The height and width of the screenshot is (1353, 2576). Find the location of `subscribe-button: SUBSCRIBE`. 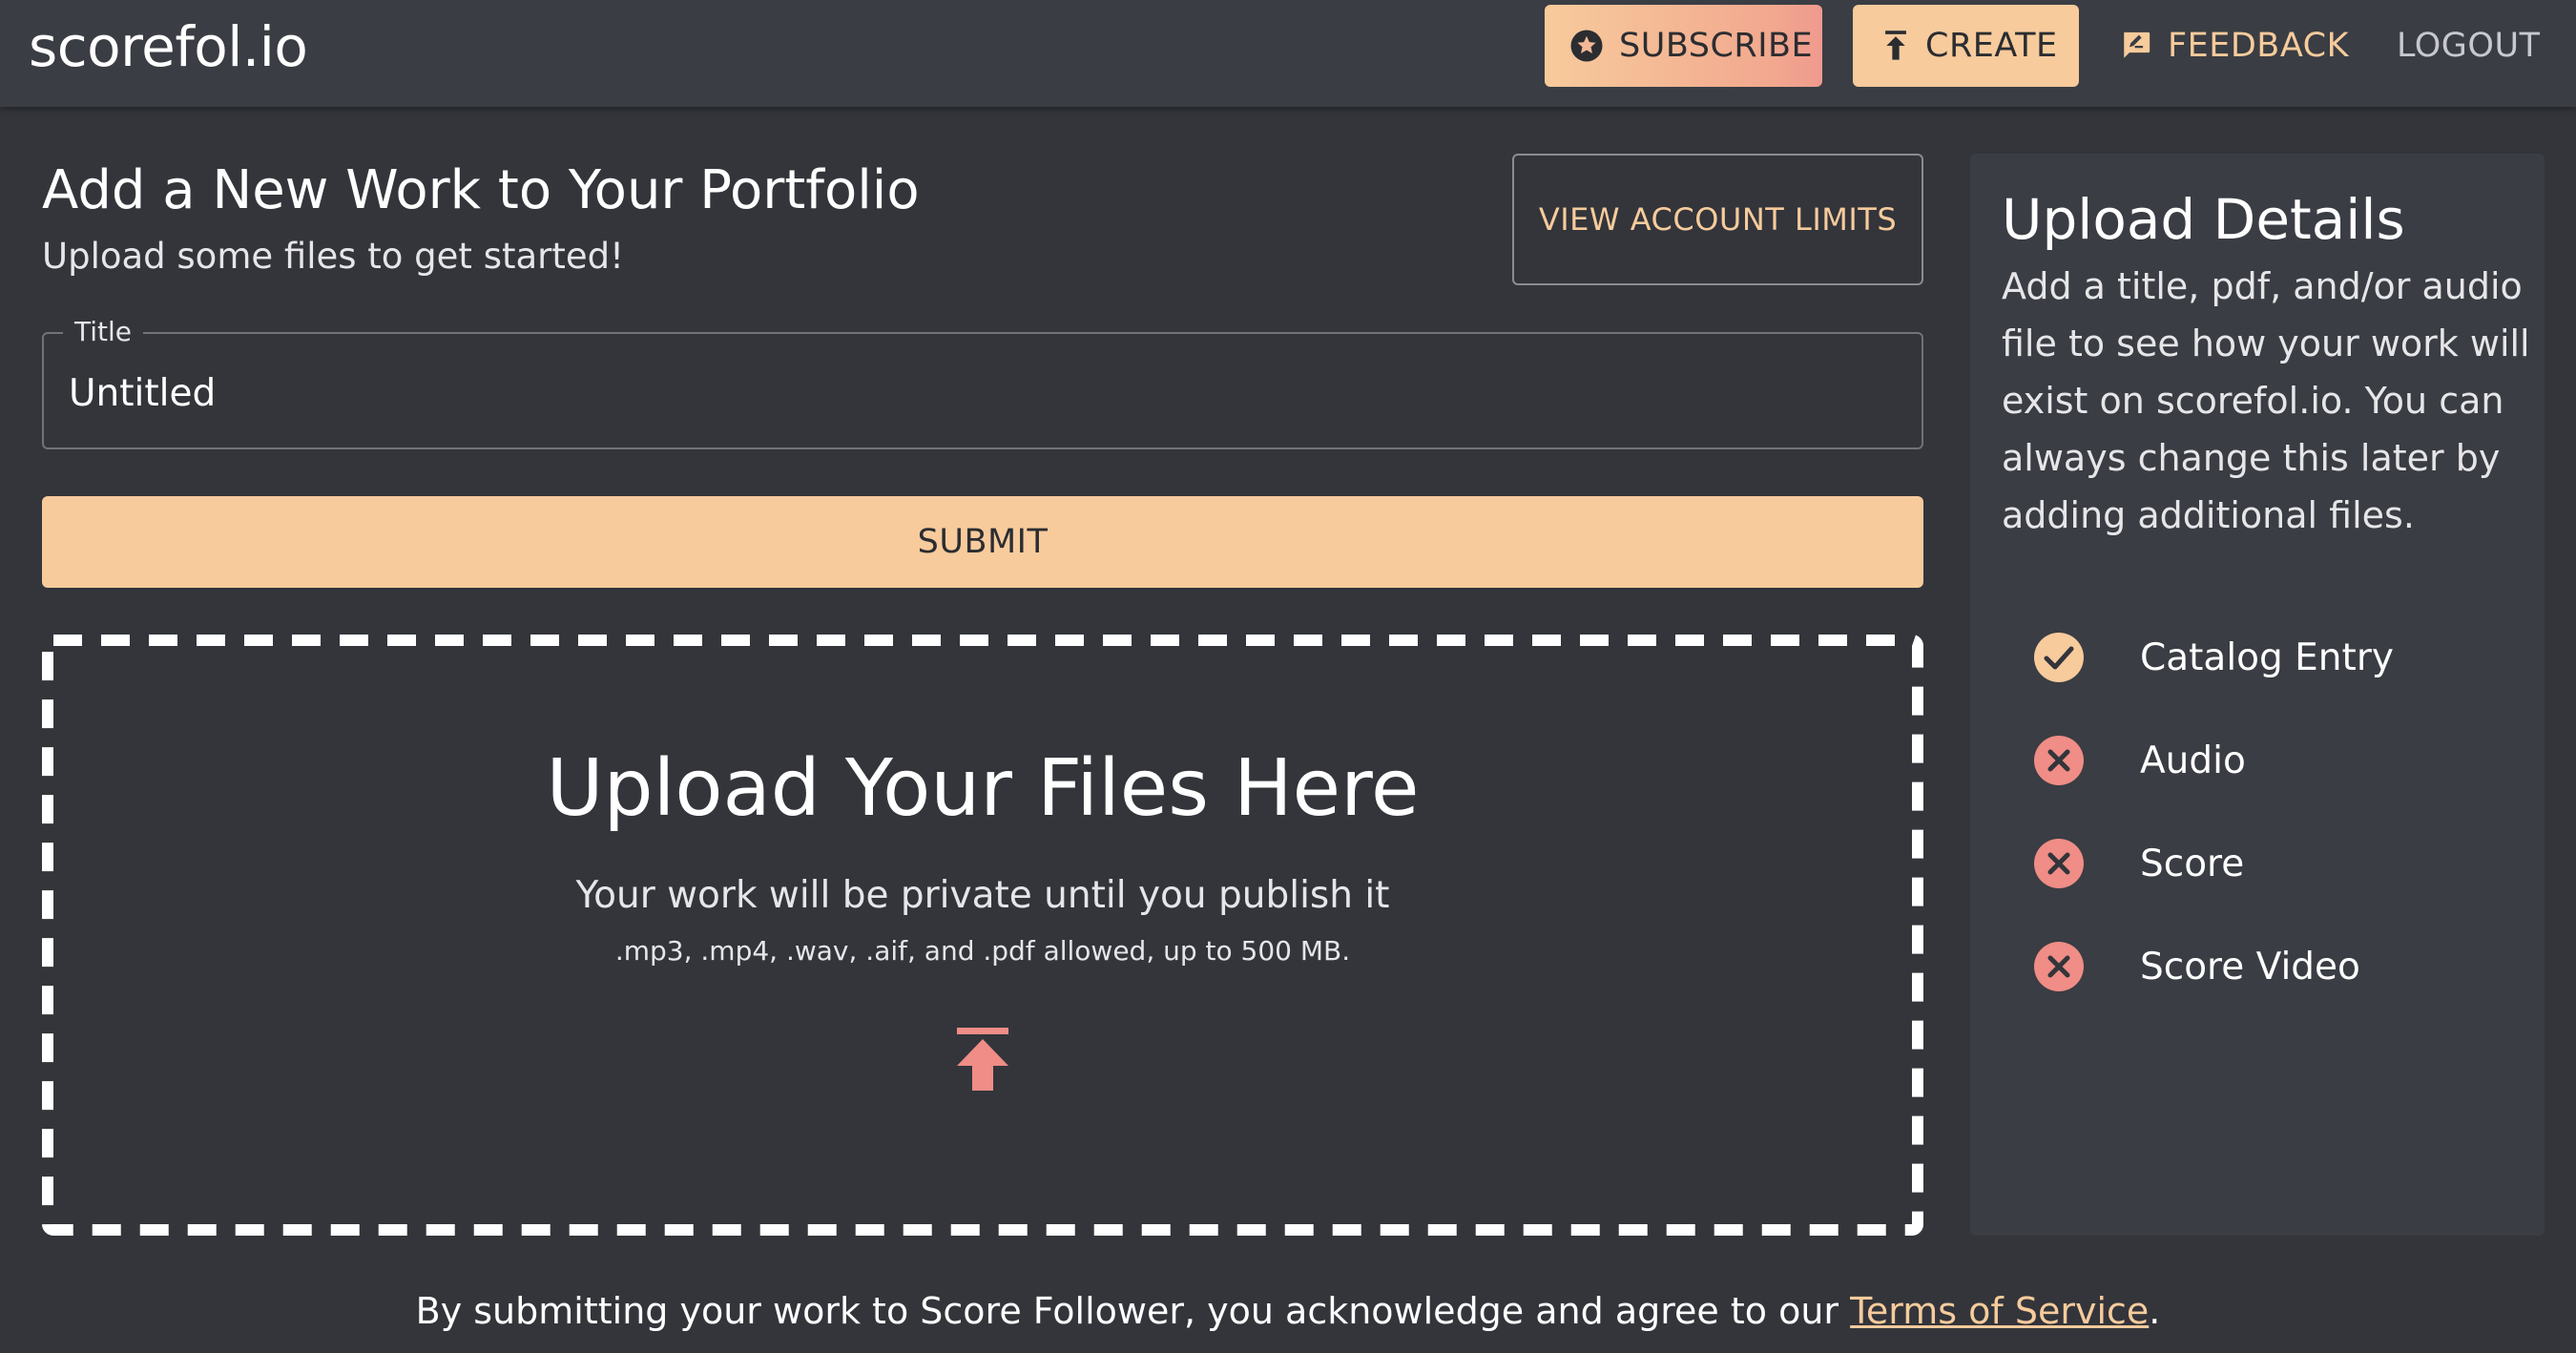

subscribe-button: SUBSCRIBE is located at coordinates (1683, 46).